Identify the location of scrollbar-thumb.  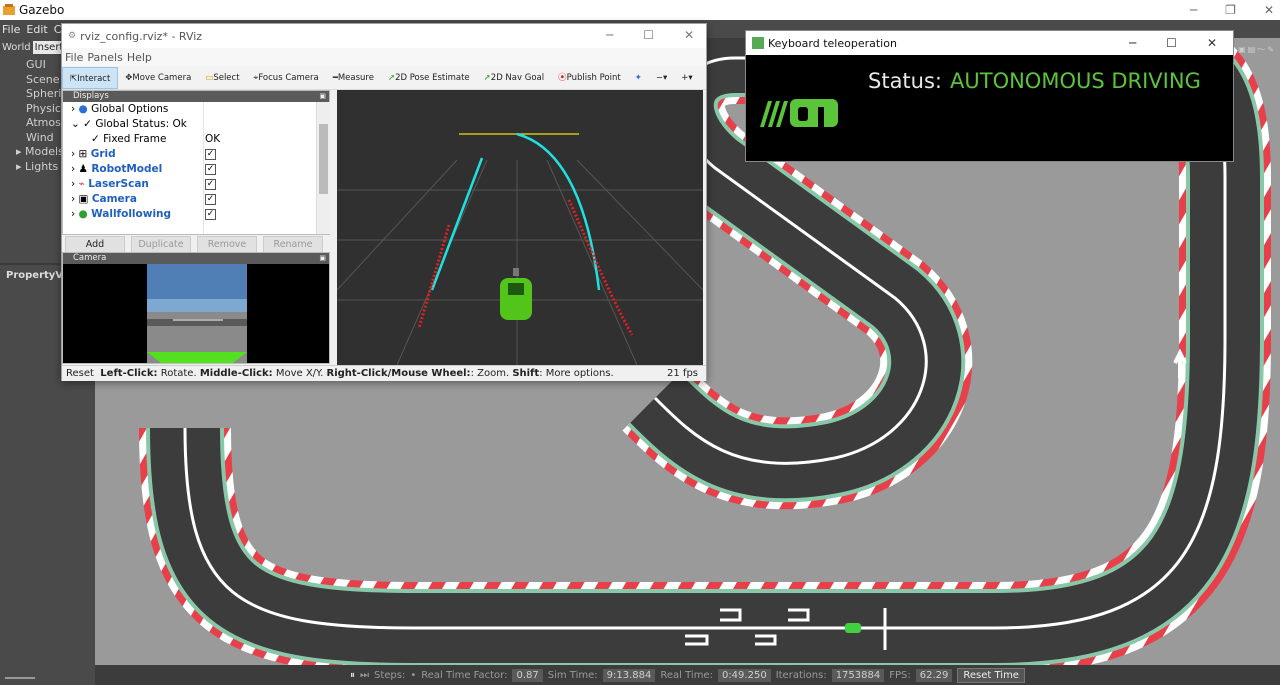
(323, 159).